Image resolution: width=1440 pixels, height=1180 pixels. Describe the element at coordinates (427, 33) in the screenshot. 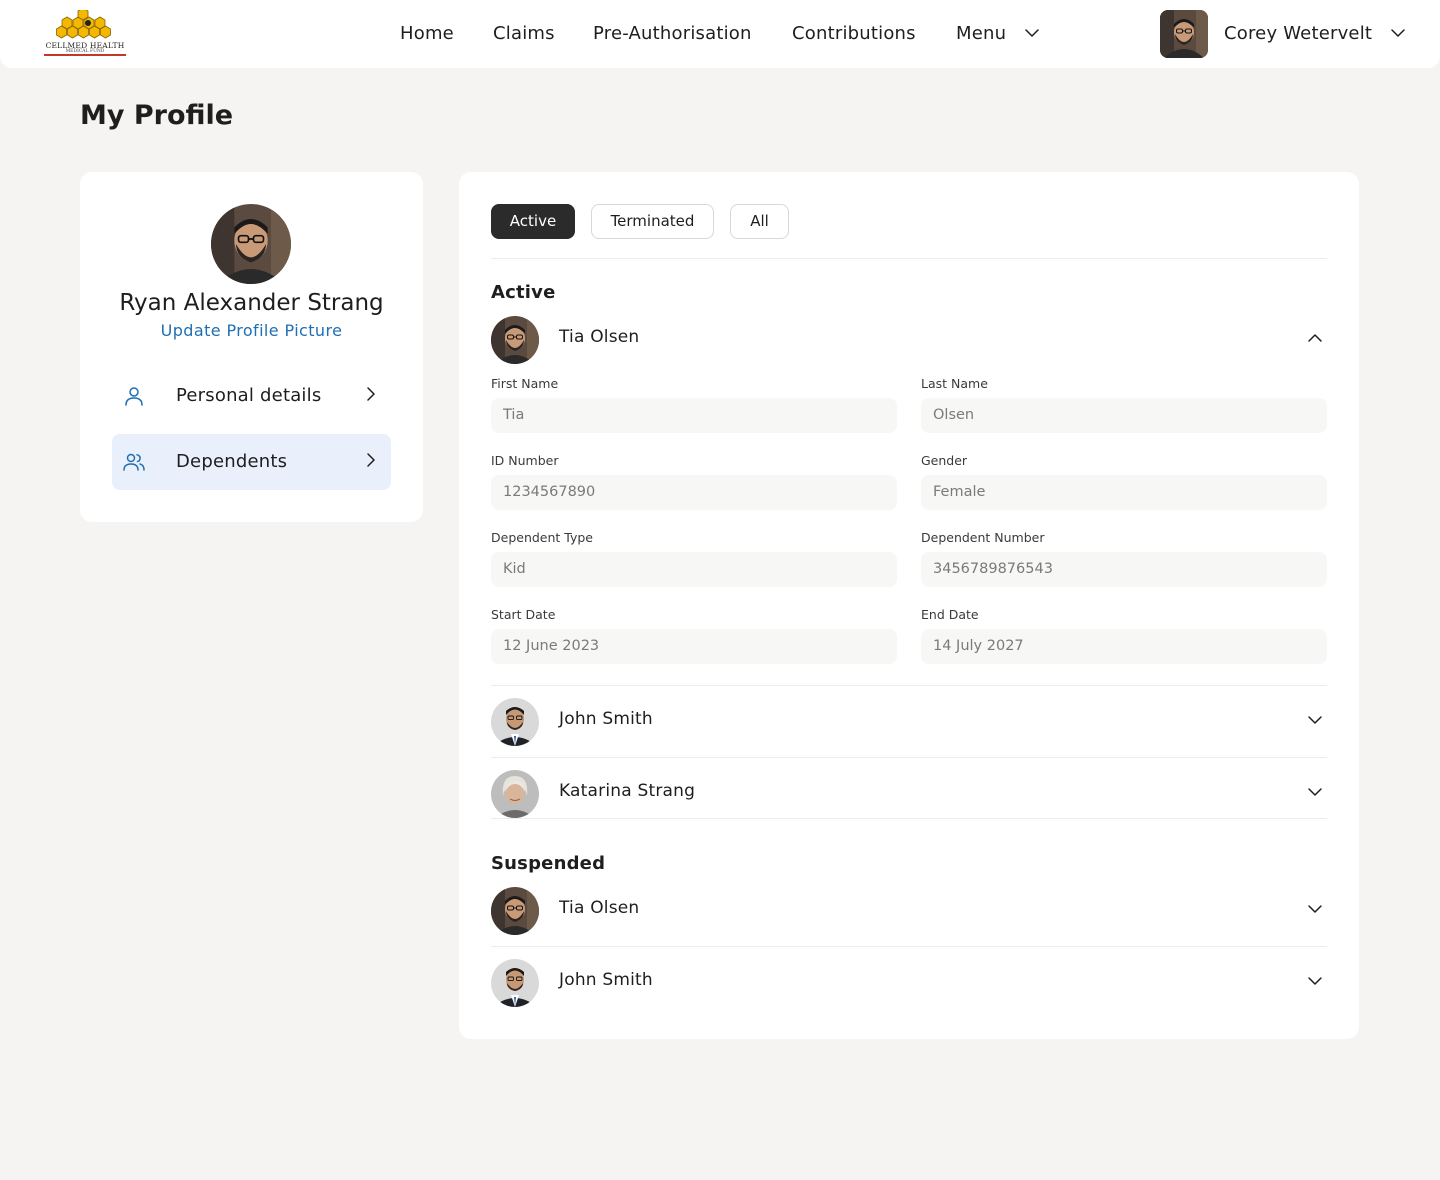

I see `nav-home: Home` at that location.